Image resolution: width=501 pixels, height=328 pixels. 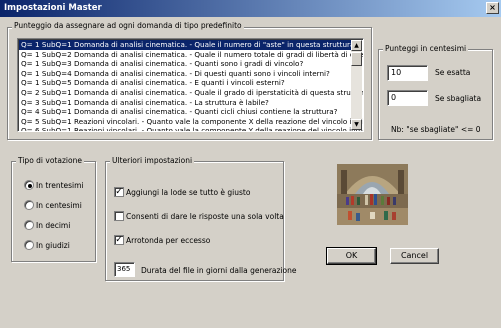 I want to click on other-settings-group-label: Ulteriori impostazioni, so click(x=152, y=160).